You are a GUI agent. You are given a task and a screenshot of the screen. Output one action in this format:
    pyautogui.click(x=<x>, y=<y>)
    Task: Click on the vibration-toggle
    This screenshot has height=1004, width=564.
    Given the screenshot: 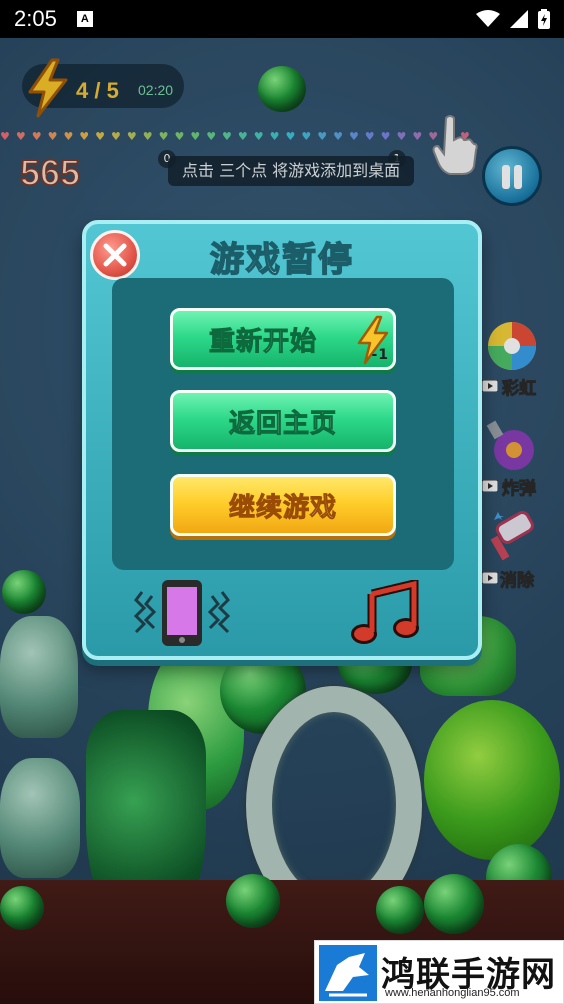 What is the action you would take?
    pyautogui.click(x=182, y=616)
    